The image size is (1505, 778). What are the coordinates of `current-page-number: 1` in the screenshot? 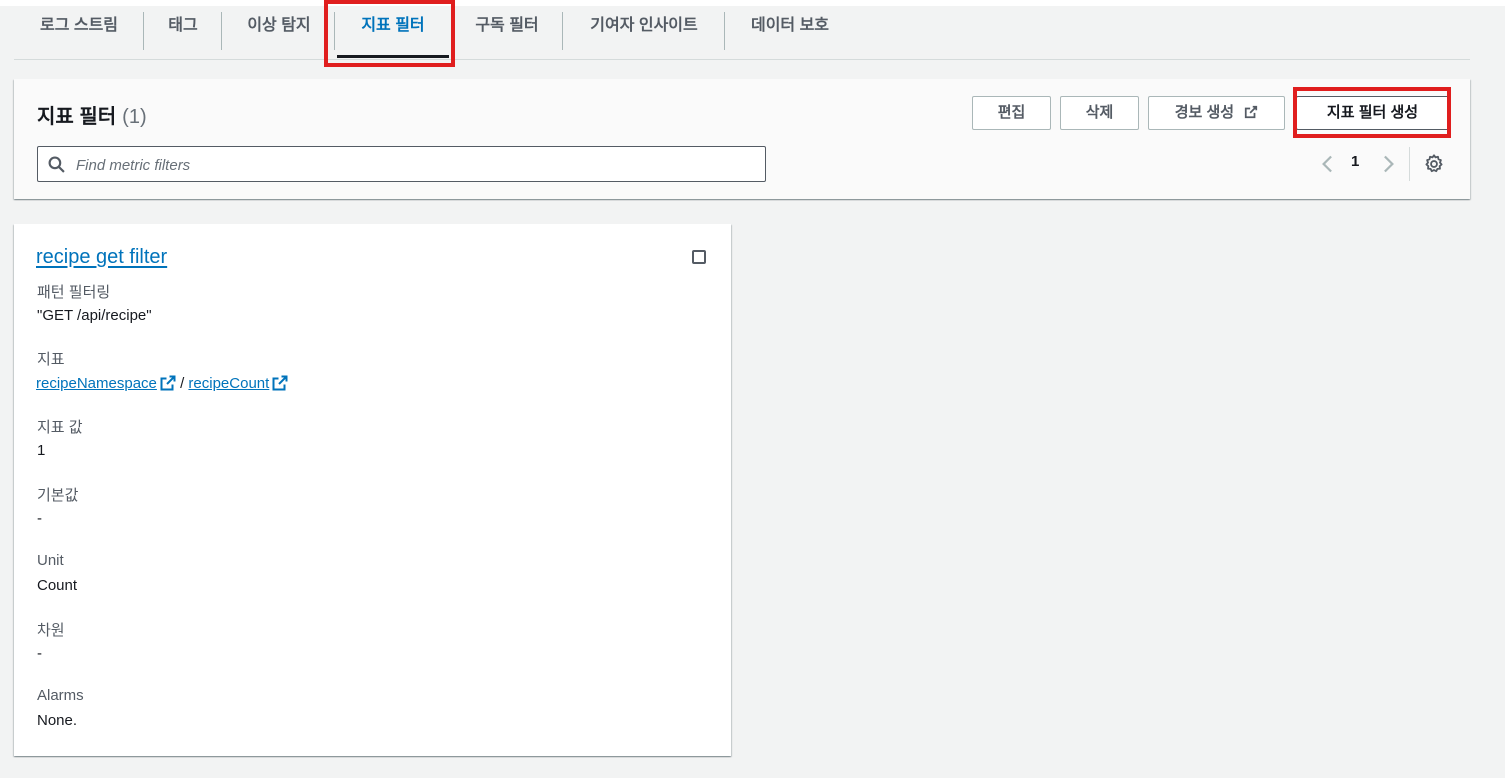 It's located at (1355, 161).